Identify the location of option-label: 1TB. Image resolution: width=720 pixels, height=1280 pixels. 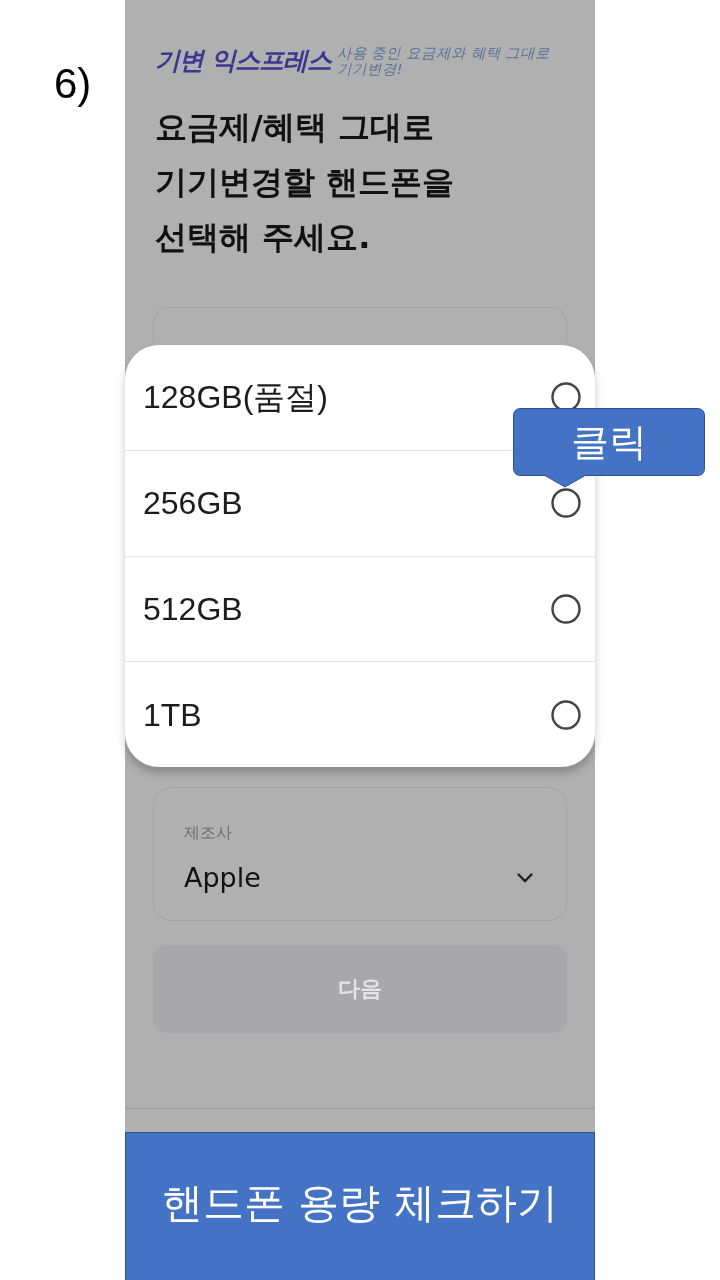
(172, 714).